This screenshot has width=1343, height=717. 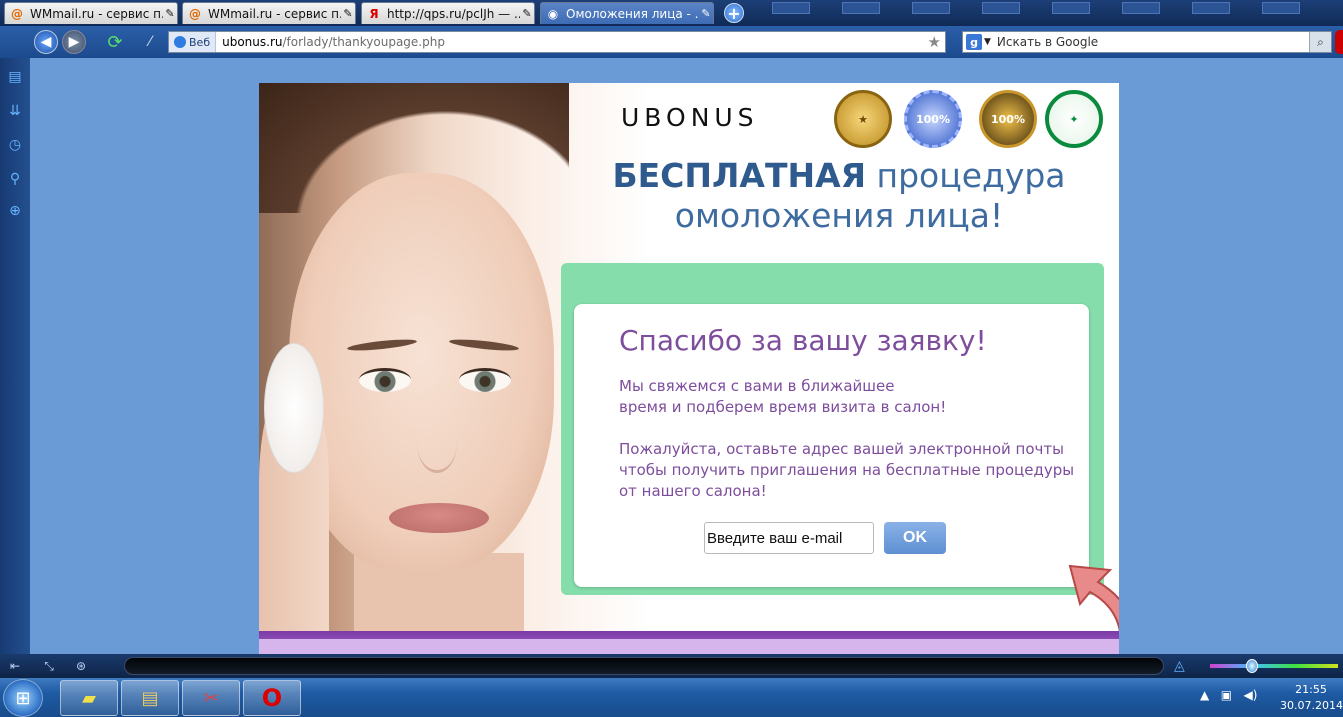 I want to click on badge-label: Веб, so click(x=200, y=42).